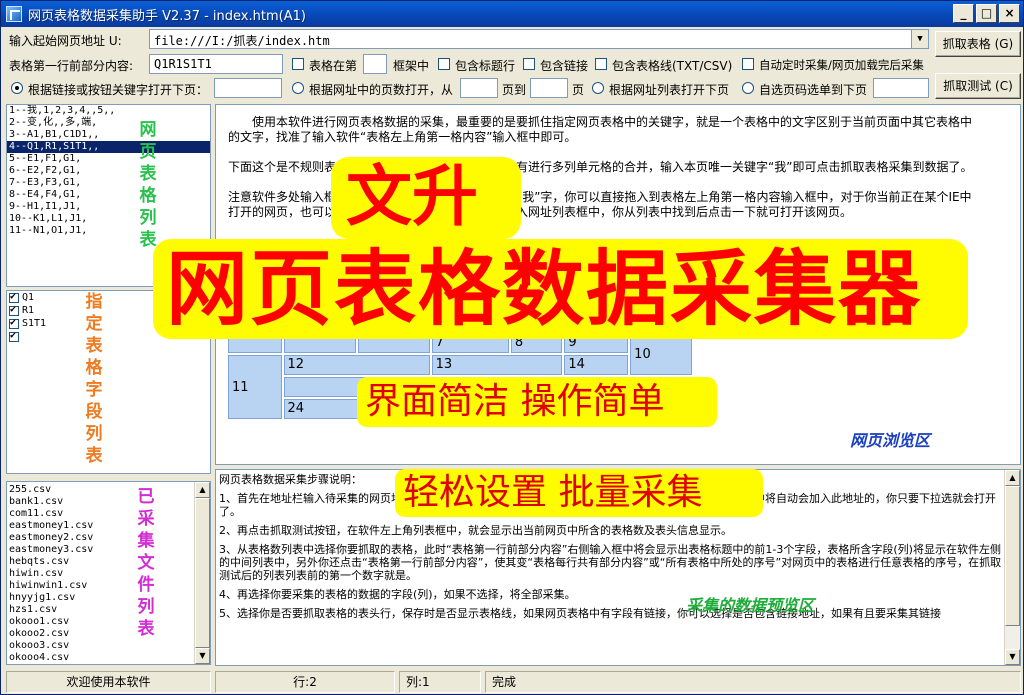  Describe the element at coordinates (108, 111) in the screenshot. I see `list-item: 1--我,1,2,3,4,,5,,` at that location.